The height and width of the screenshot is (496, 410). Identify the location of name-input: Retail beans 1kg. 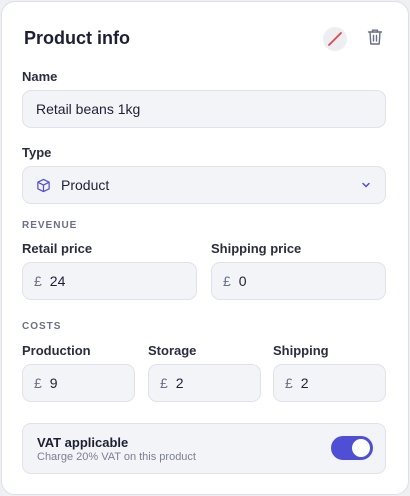
(204, 109).